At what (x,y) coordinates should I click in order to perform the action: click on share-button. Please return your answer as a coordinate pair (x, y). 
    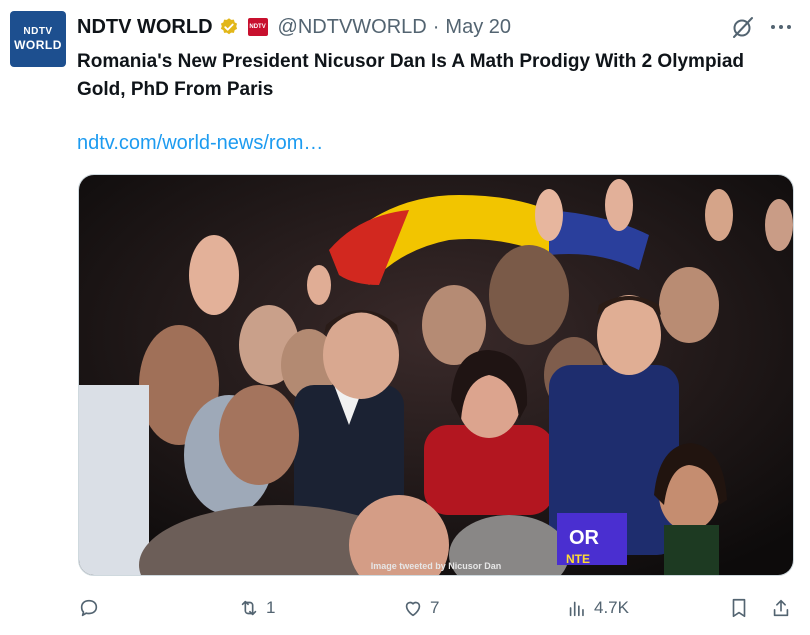
    Looking at the image, I should click on (781, 608).